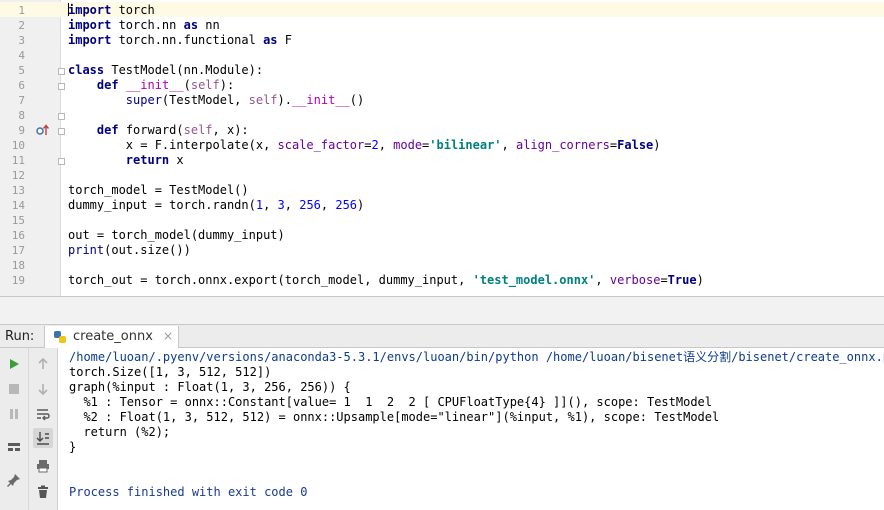 The image size is (884, 510). I want to click on code-line: 9 def forward(self, x):, so click(442, 130).